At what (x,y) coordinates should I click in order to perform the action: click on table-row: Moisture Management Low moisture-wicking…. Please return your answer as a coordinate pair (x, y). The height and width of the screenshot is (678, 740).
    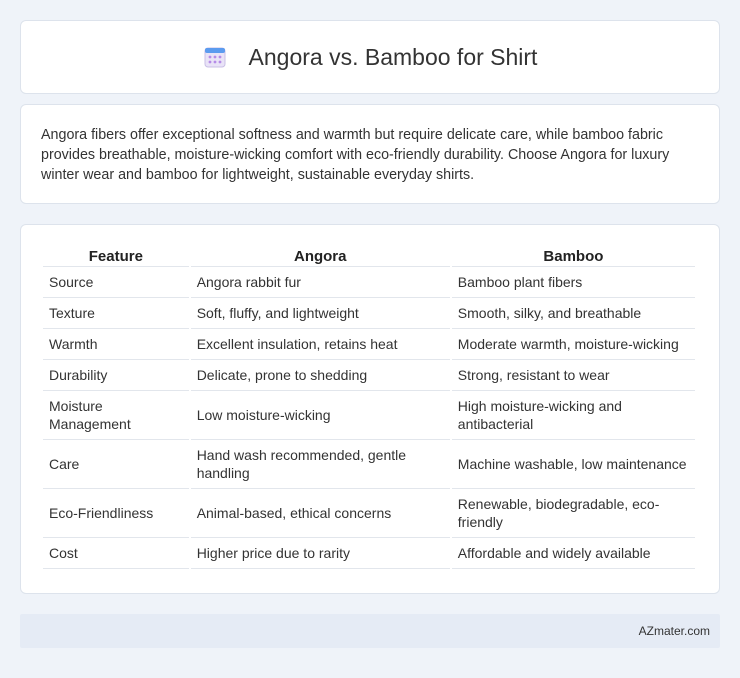
    Looking at the image, I should click on (369, 415).